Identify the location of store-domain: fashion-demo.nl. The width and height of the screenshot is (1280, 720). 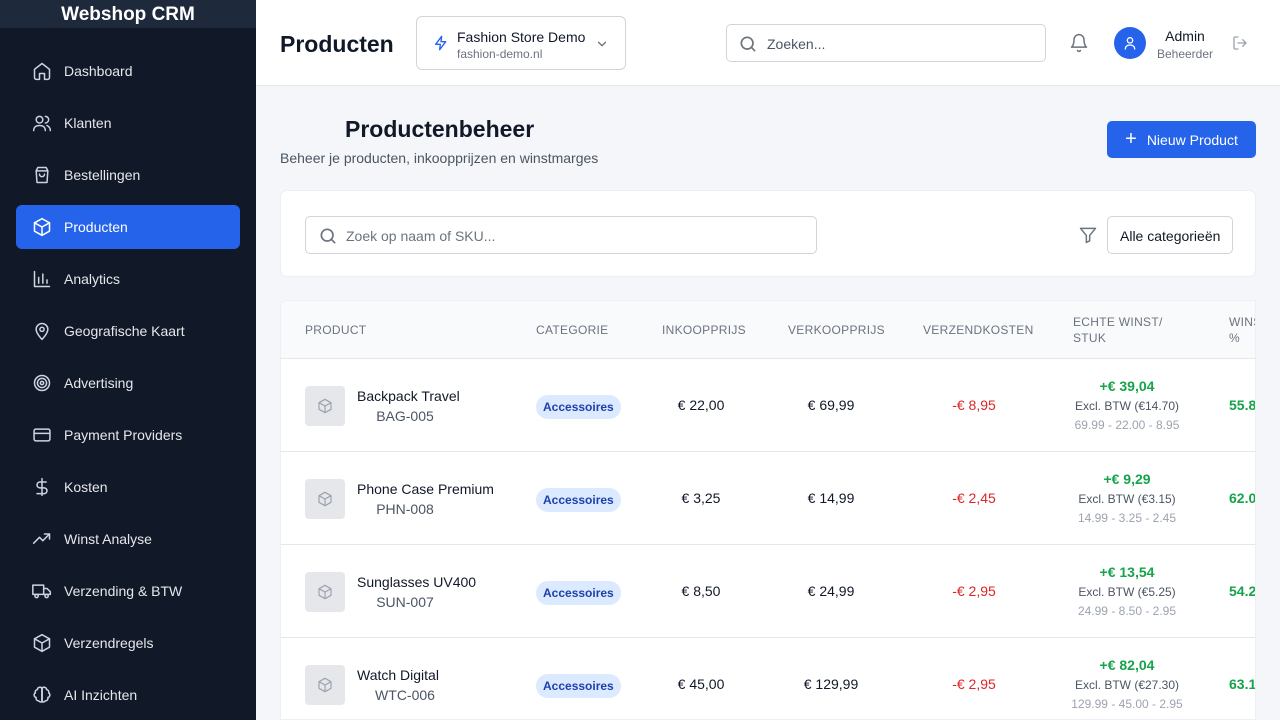
(500, 54).